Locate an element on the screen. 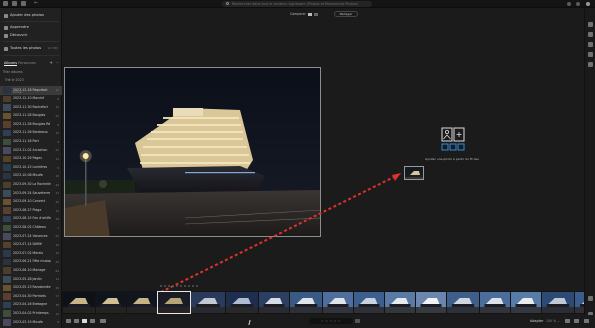  album-item: 2023-11-02 Arcachon 27 is located at coordinates (31, 150).